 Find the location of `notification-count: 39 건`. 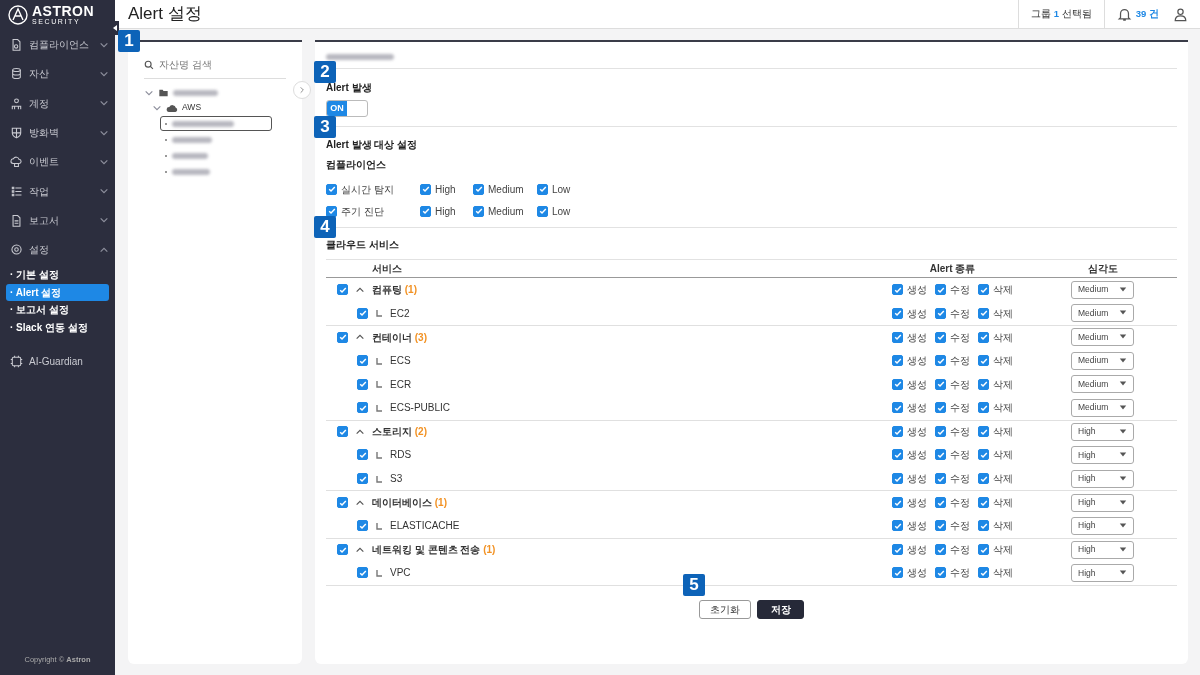

notification-count: 39 건 is located at coordinates (1147, 14).